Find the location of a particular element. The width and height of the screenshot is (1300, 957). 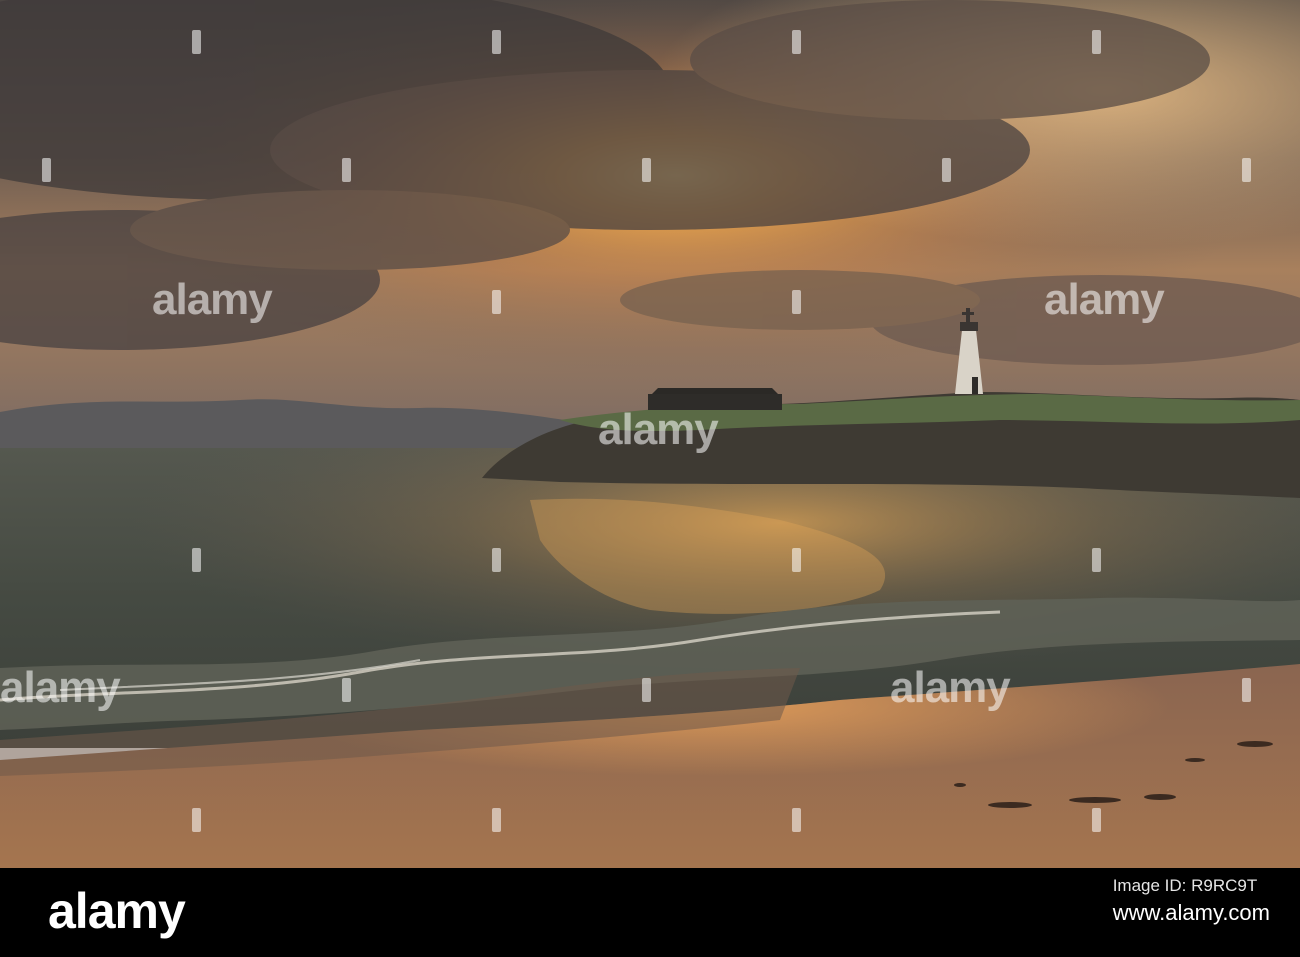

island-building is located at coordinates (715, 402).